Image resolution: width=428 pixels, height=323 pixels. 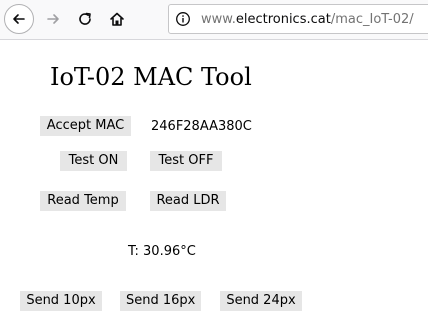 I want to click on reload-button, so click(x=85, y=19).